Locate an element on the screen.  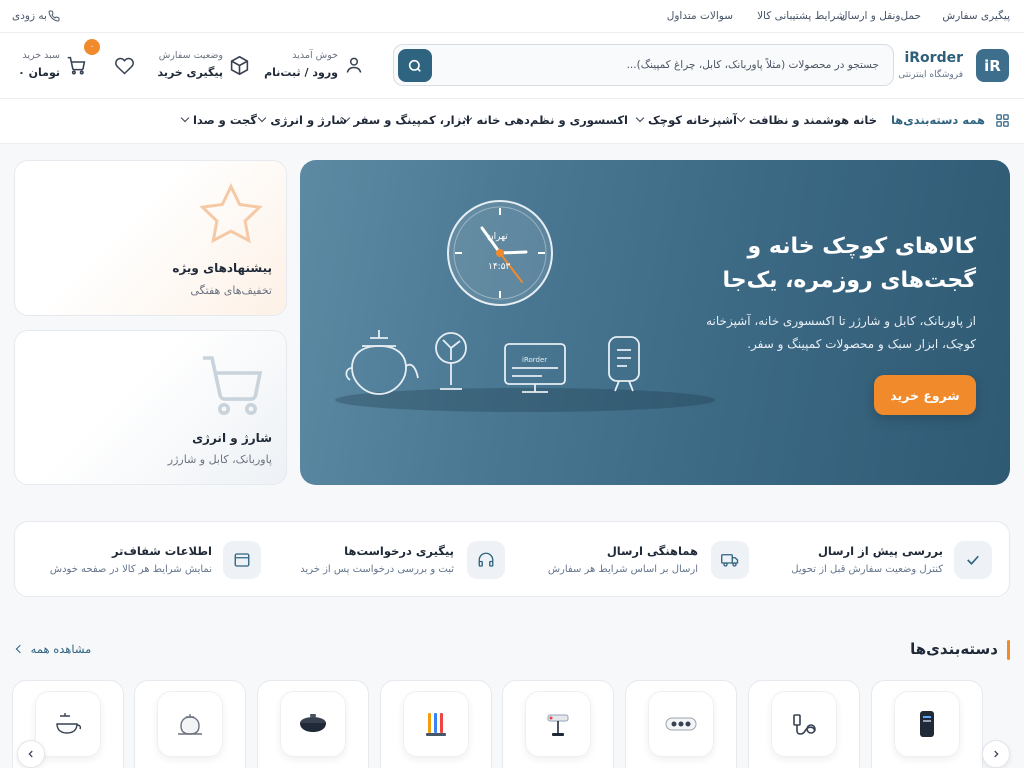
cart-button is located at coordinates (76, 67).